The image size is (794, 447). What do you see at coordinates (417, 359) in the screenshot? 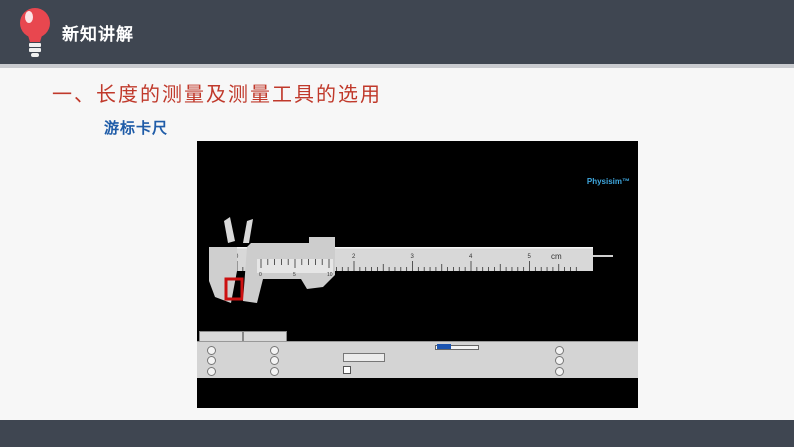
I see `control-panel` at bounding box center [417, 359].